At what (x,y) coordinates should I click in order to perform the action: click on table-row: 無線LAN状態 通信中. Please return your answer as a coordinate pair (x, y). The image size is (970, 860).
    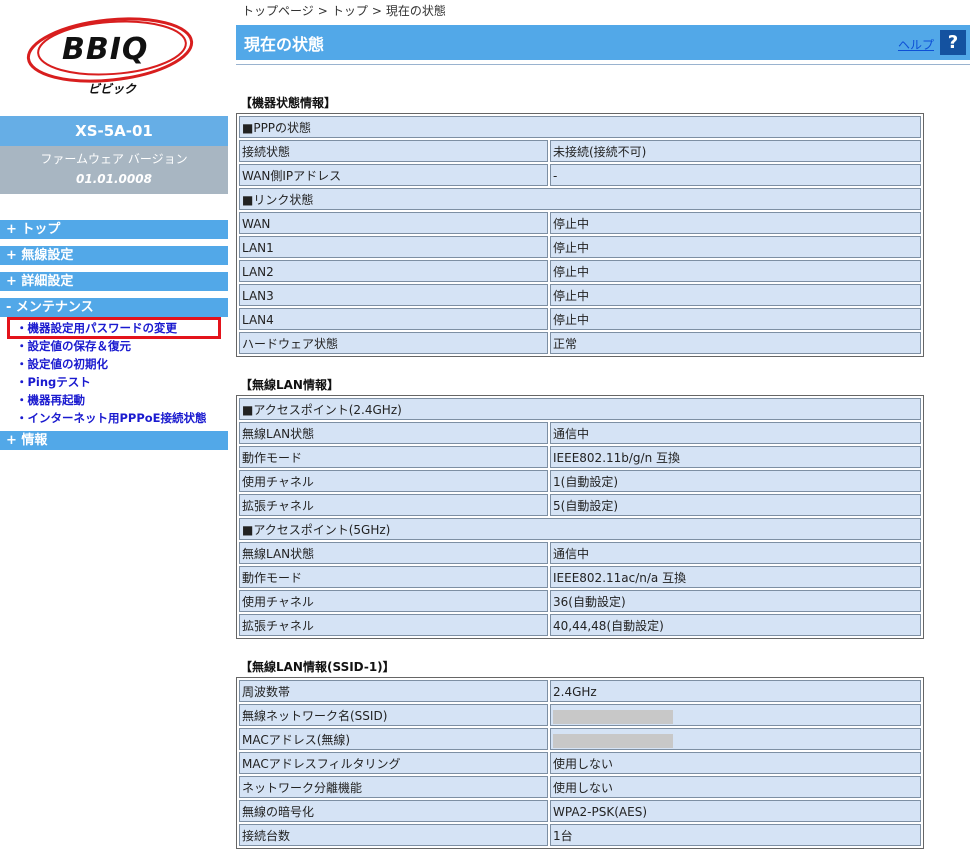
    Looking at the image, I should click on (580, 553).